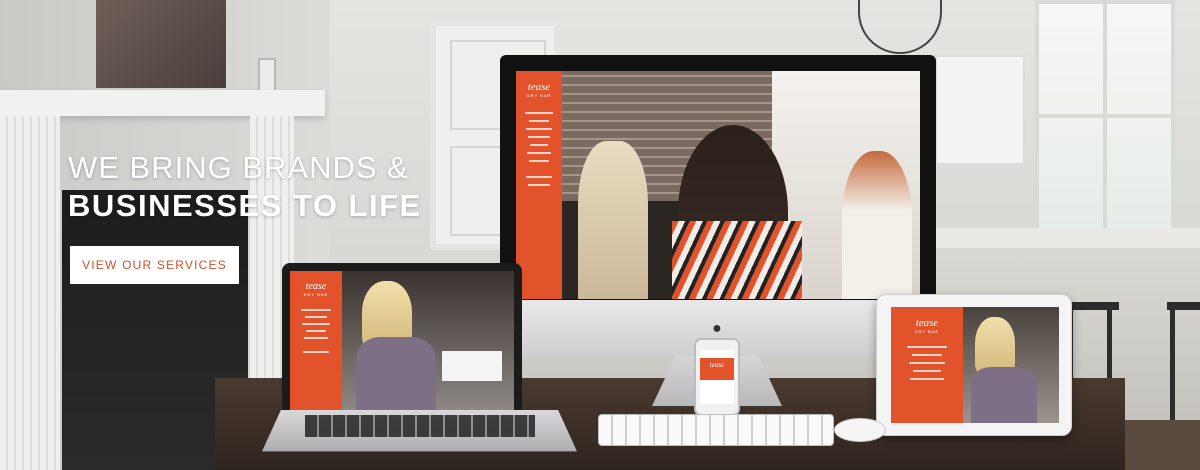 The width and height of the screenshot is (1200, 470). I want to click on phone: tease, so click(717, 377).